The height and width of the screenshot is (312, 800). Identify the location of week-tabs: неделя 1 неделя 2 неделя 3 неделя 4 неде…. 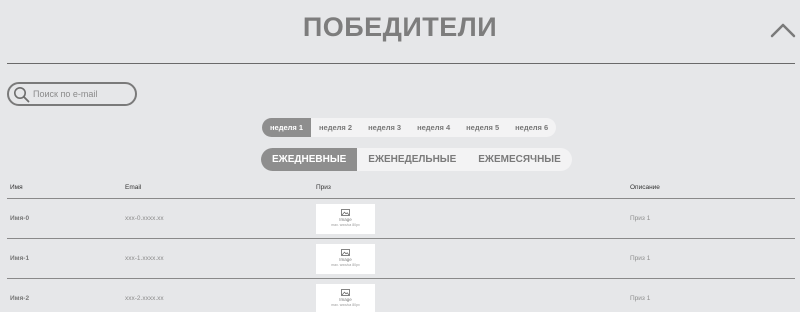
(409, 127).